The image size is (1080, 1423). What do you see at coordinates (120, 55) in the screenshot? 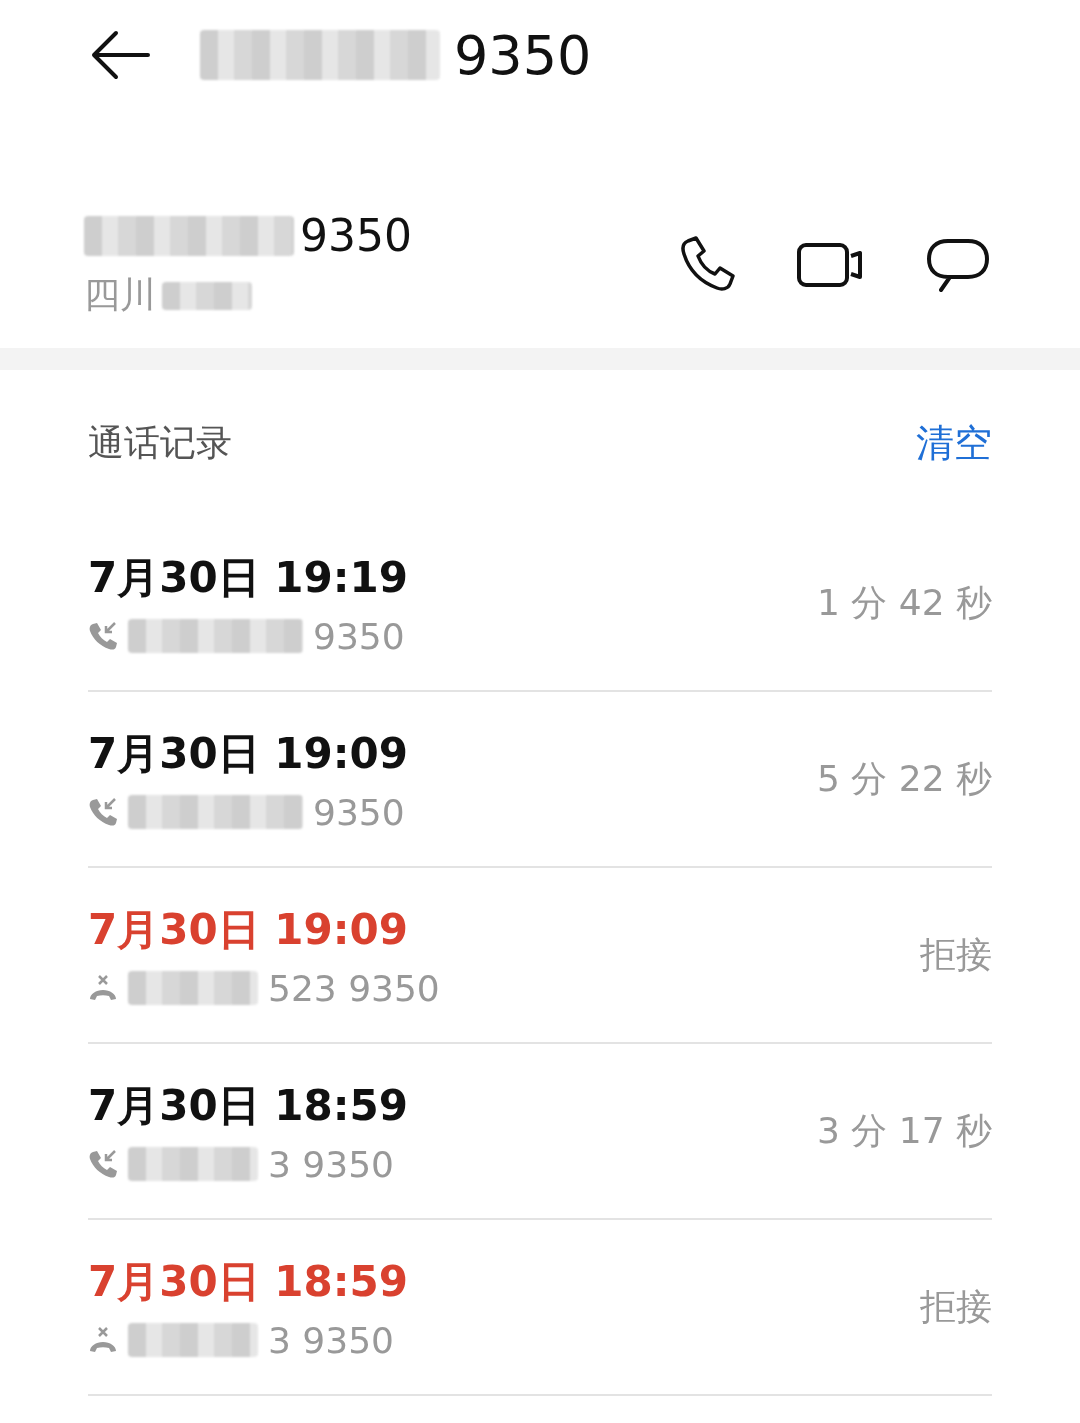
I see `back-button` at bounding box center [120, 55].